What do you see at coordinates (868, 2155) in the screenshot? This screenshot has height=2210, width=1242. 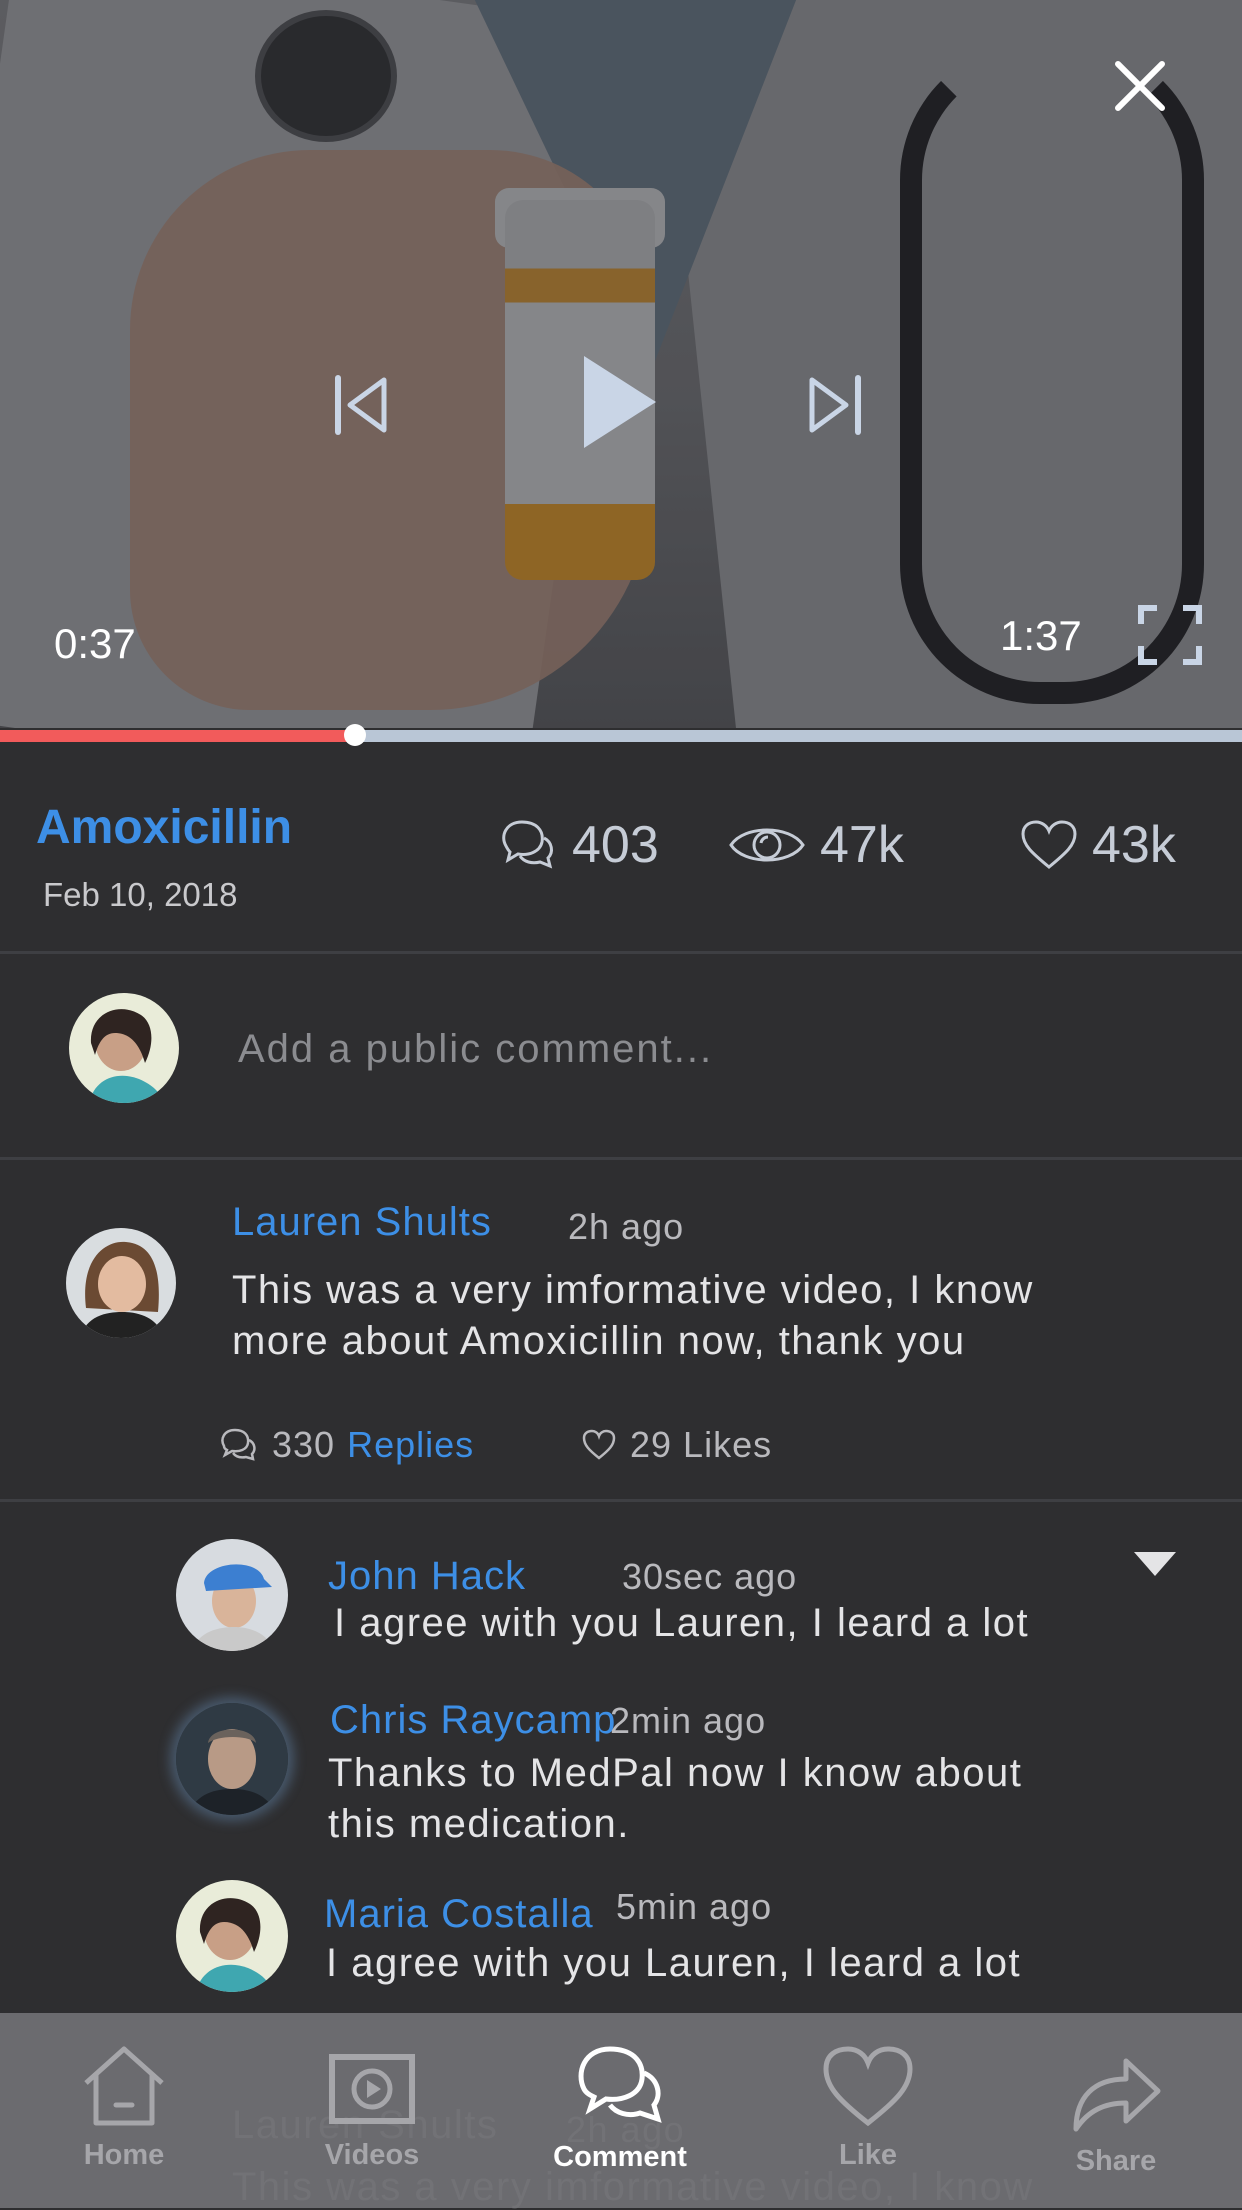 I see `nav-label: Like` at bounding box center [868, 2155].